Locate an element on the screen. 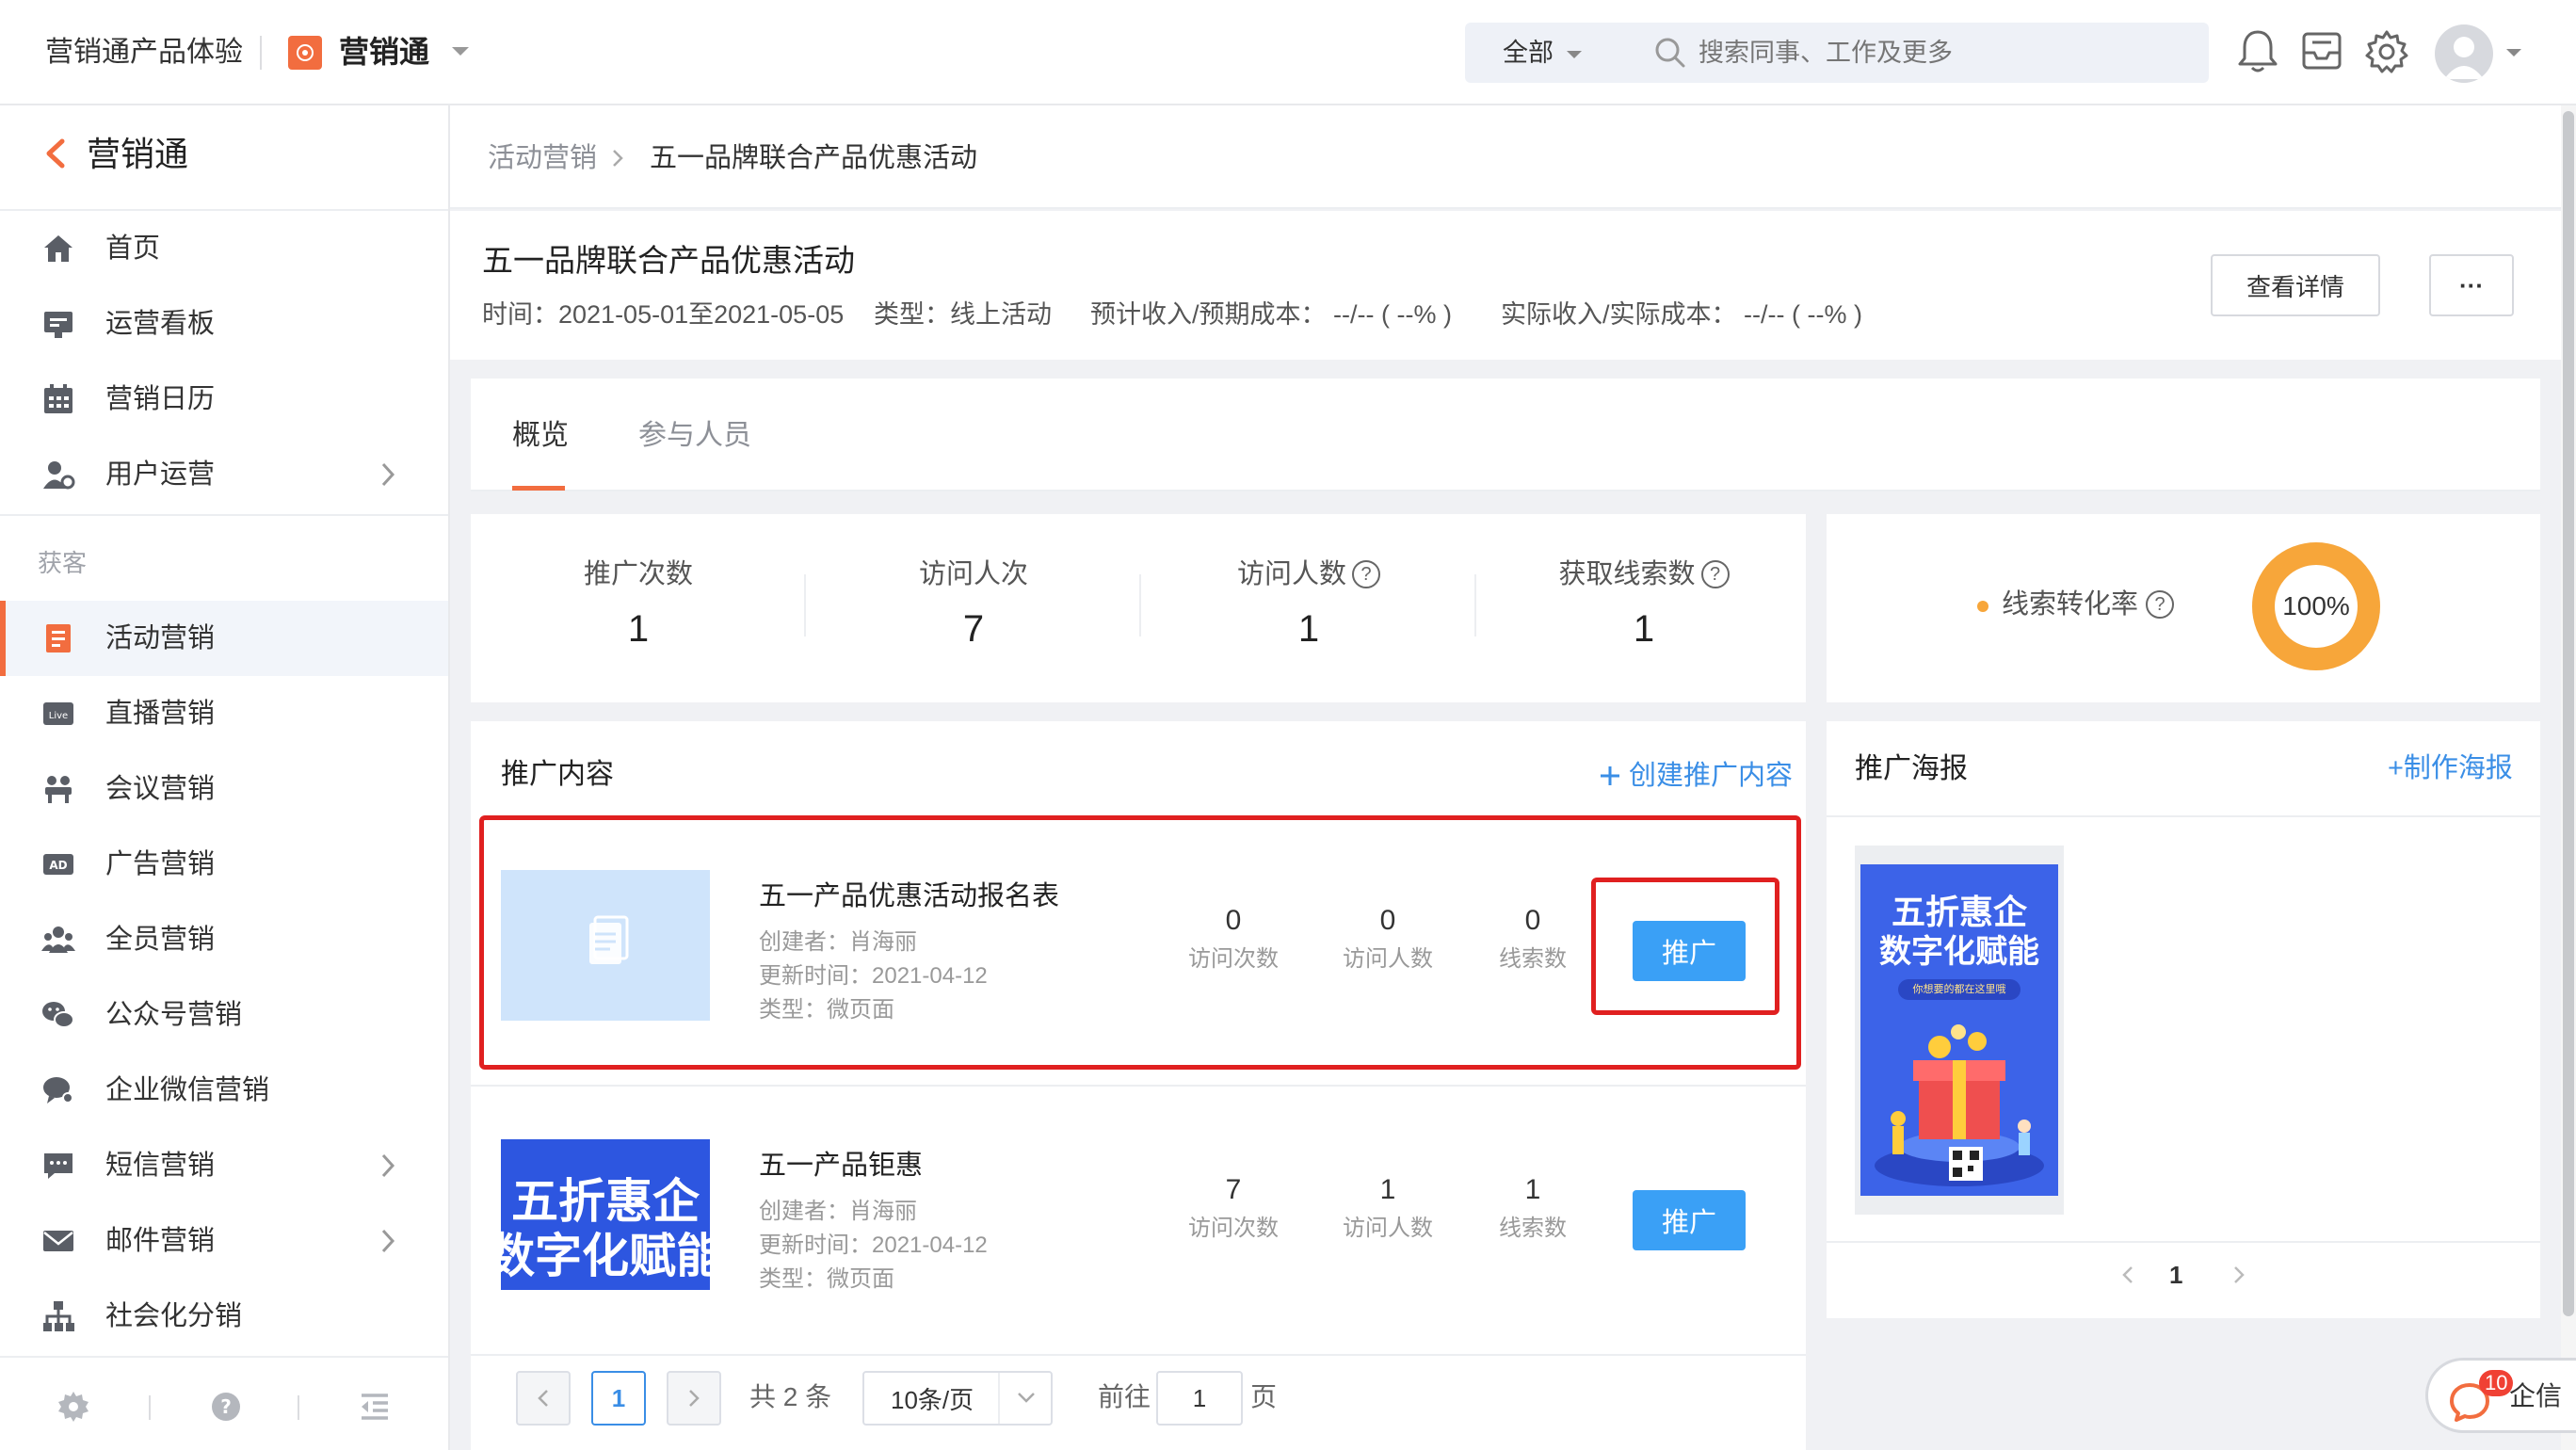 The image size is (2576, 1450). calendar-icon is located at coordinates (58, 399).